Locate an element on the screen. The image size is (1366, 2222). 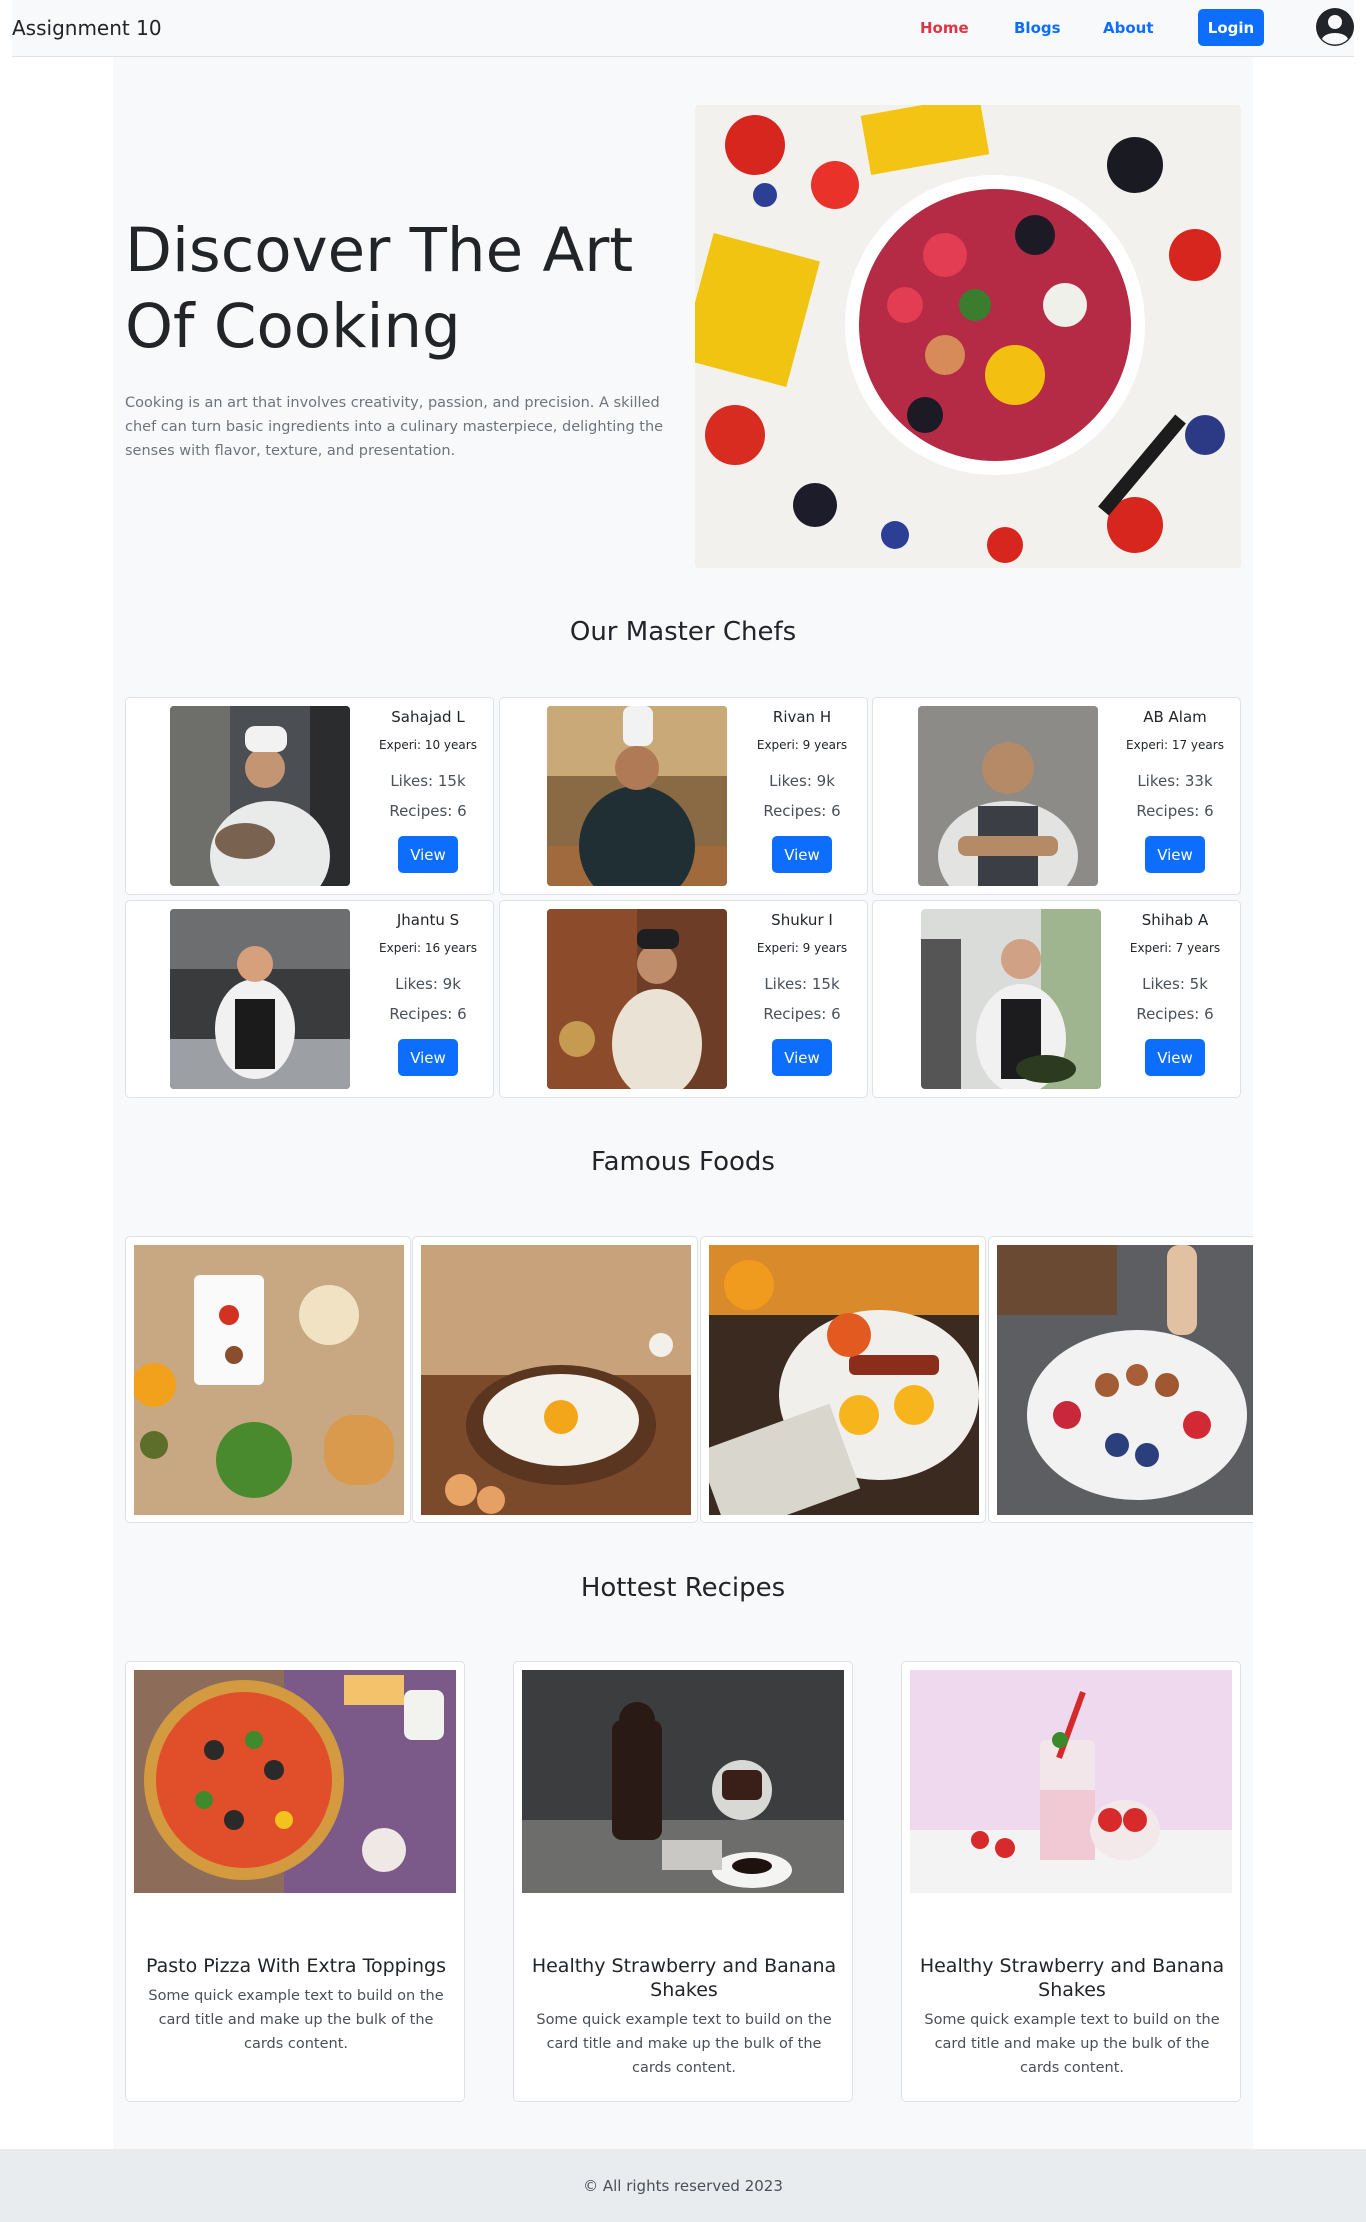
user-avatar-icon is located at coordinates (1335, 27).